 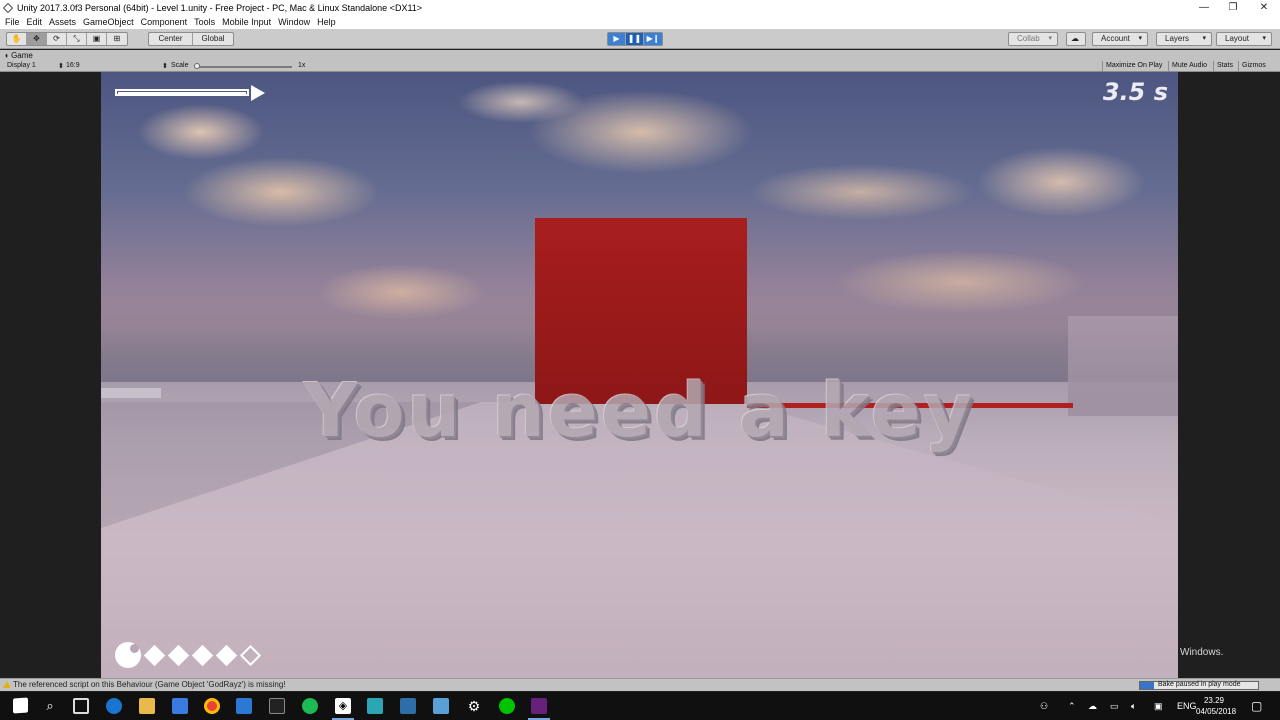 What do you see at coordinates (22, 55) in the screenshot?
I see `game-tab-label: Game` at bounding box center [22, 55].